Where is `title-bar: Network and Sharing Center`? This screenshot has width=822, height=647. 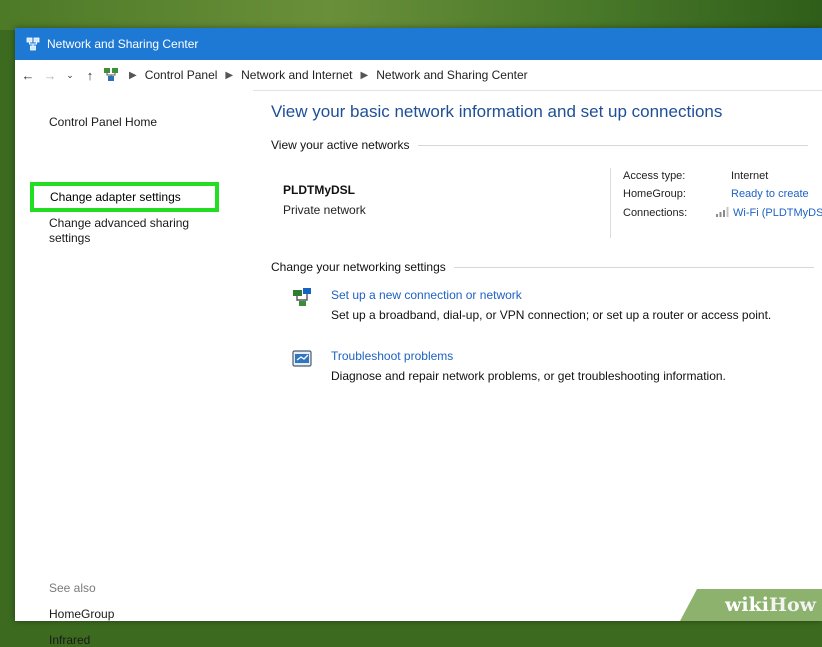
title-bar: Network and Sharing Center is located at coordinates (418, 44).